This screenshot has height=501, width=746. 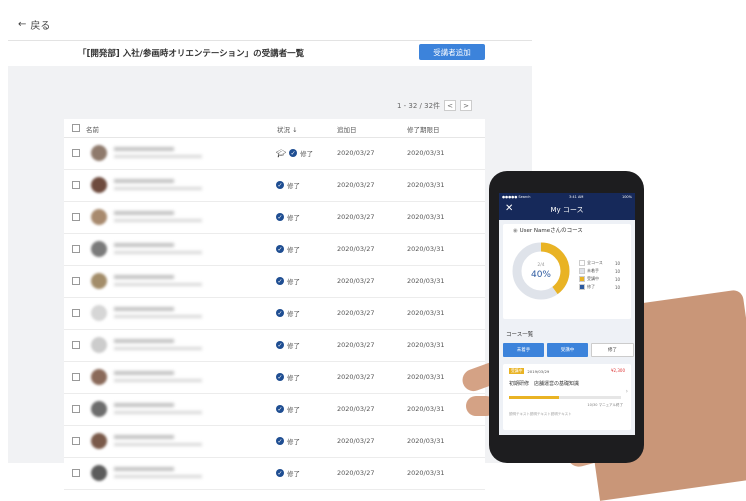 What do you see at coordinates (541, 275) in the screenshot?
I see `donut-percent-label: 40%` at bounding box center [541, 275].